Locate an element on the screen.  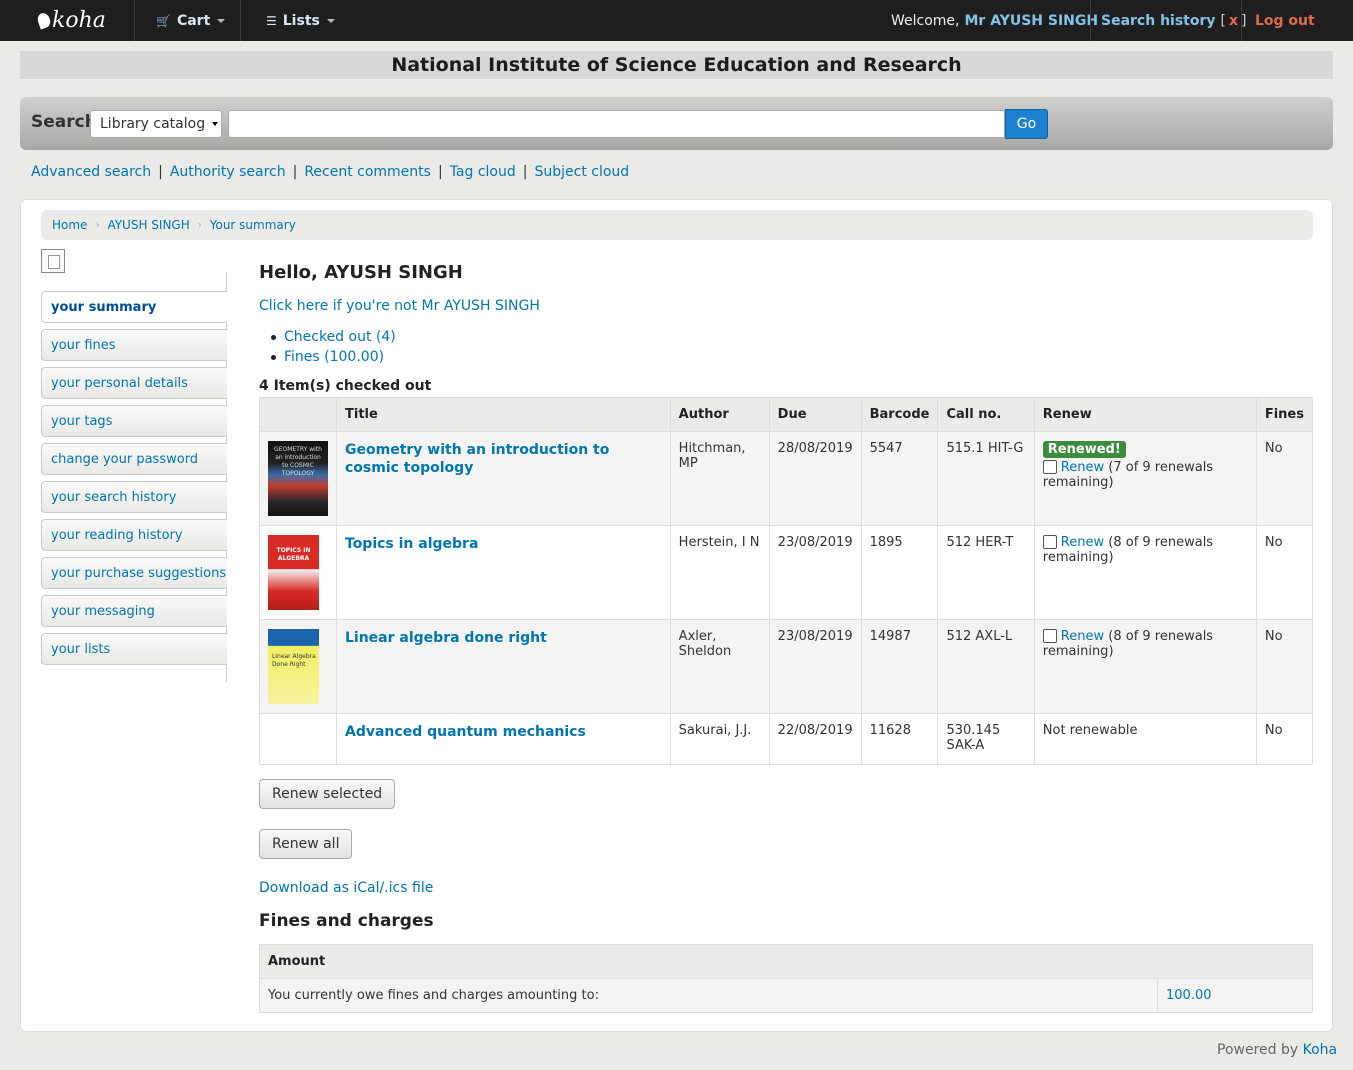
select-arrow-icon is located at coordinates (215, 124).